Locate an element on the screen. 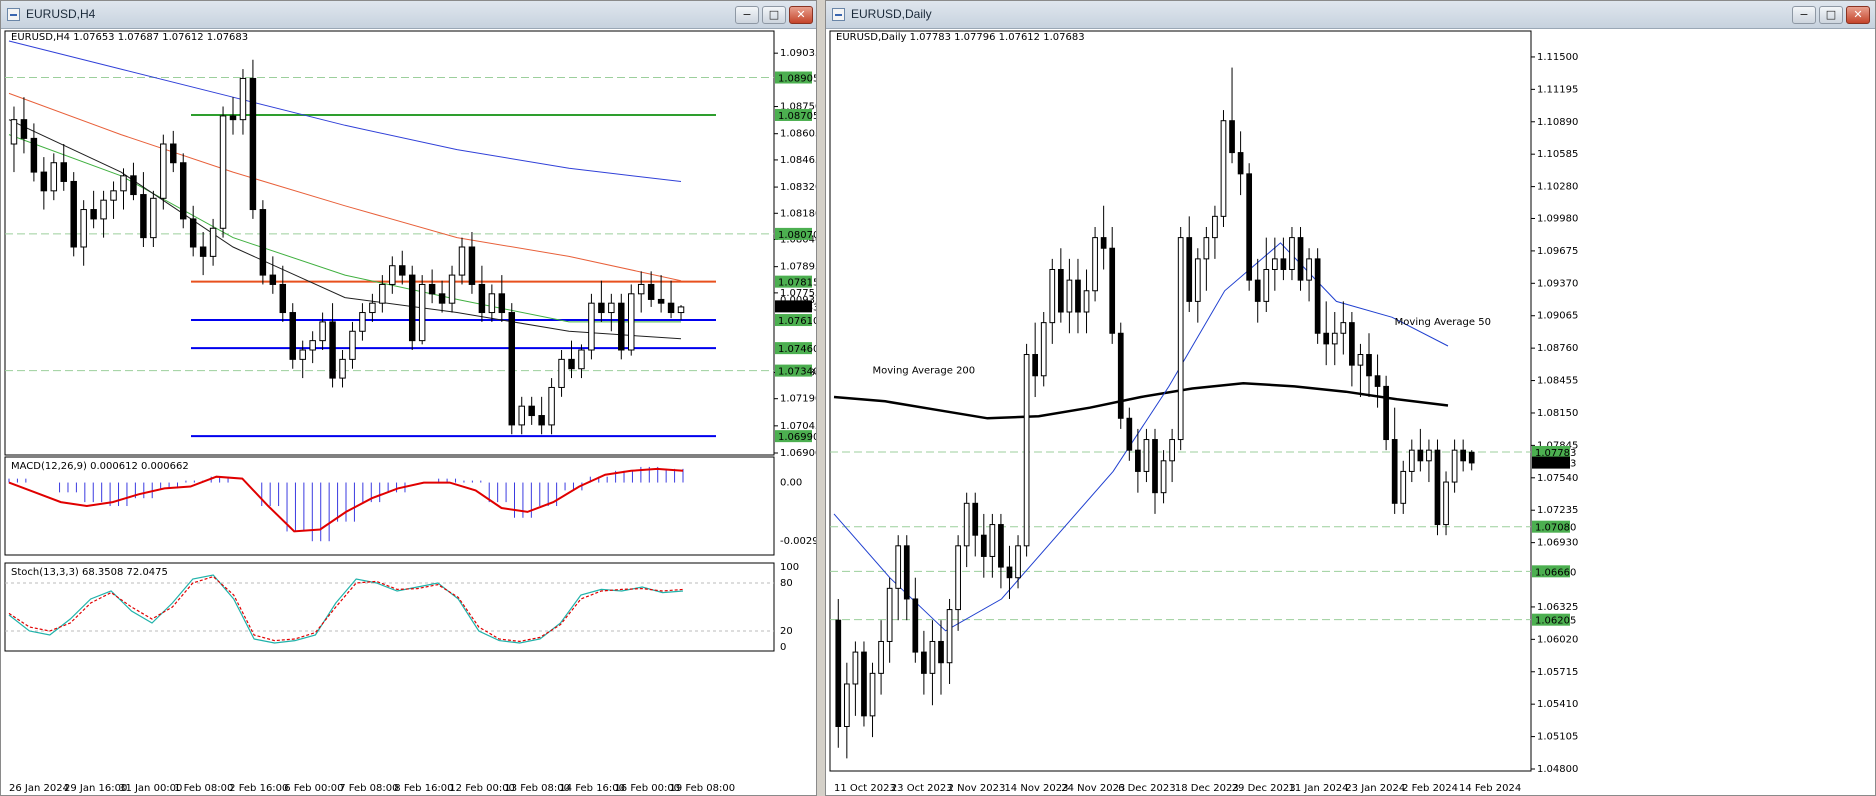  minimize-button: − is located at coordinates (747, 15).